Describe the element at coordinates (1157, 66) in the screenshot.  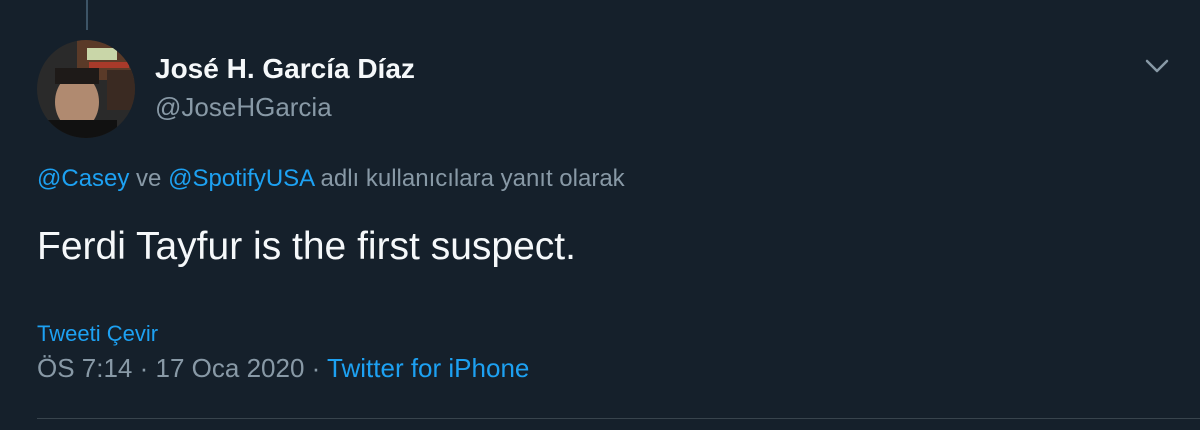
I see `chevron-down-icon` at that location.